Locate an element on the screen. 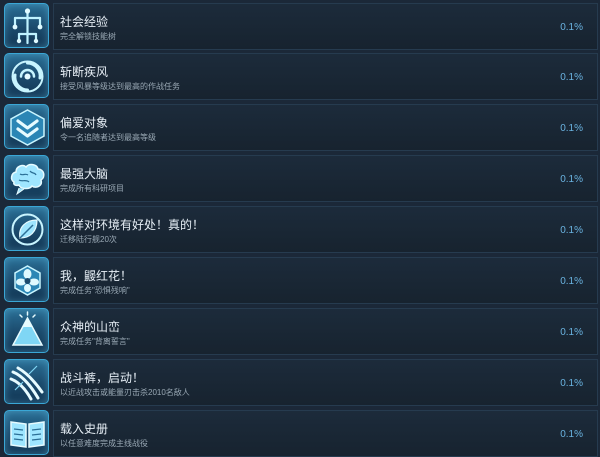  claw-slash-icon is located at coordinates (26, 381).